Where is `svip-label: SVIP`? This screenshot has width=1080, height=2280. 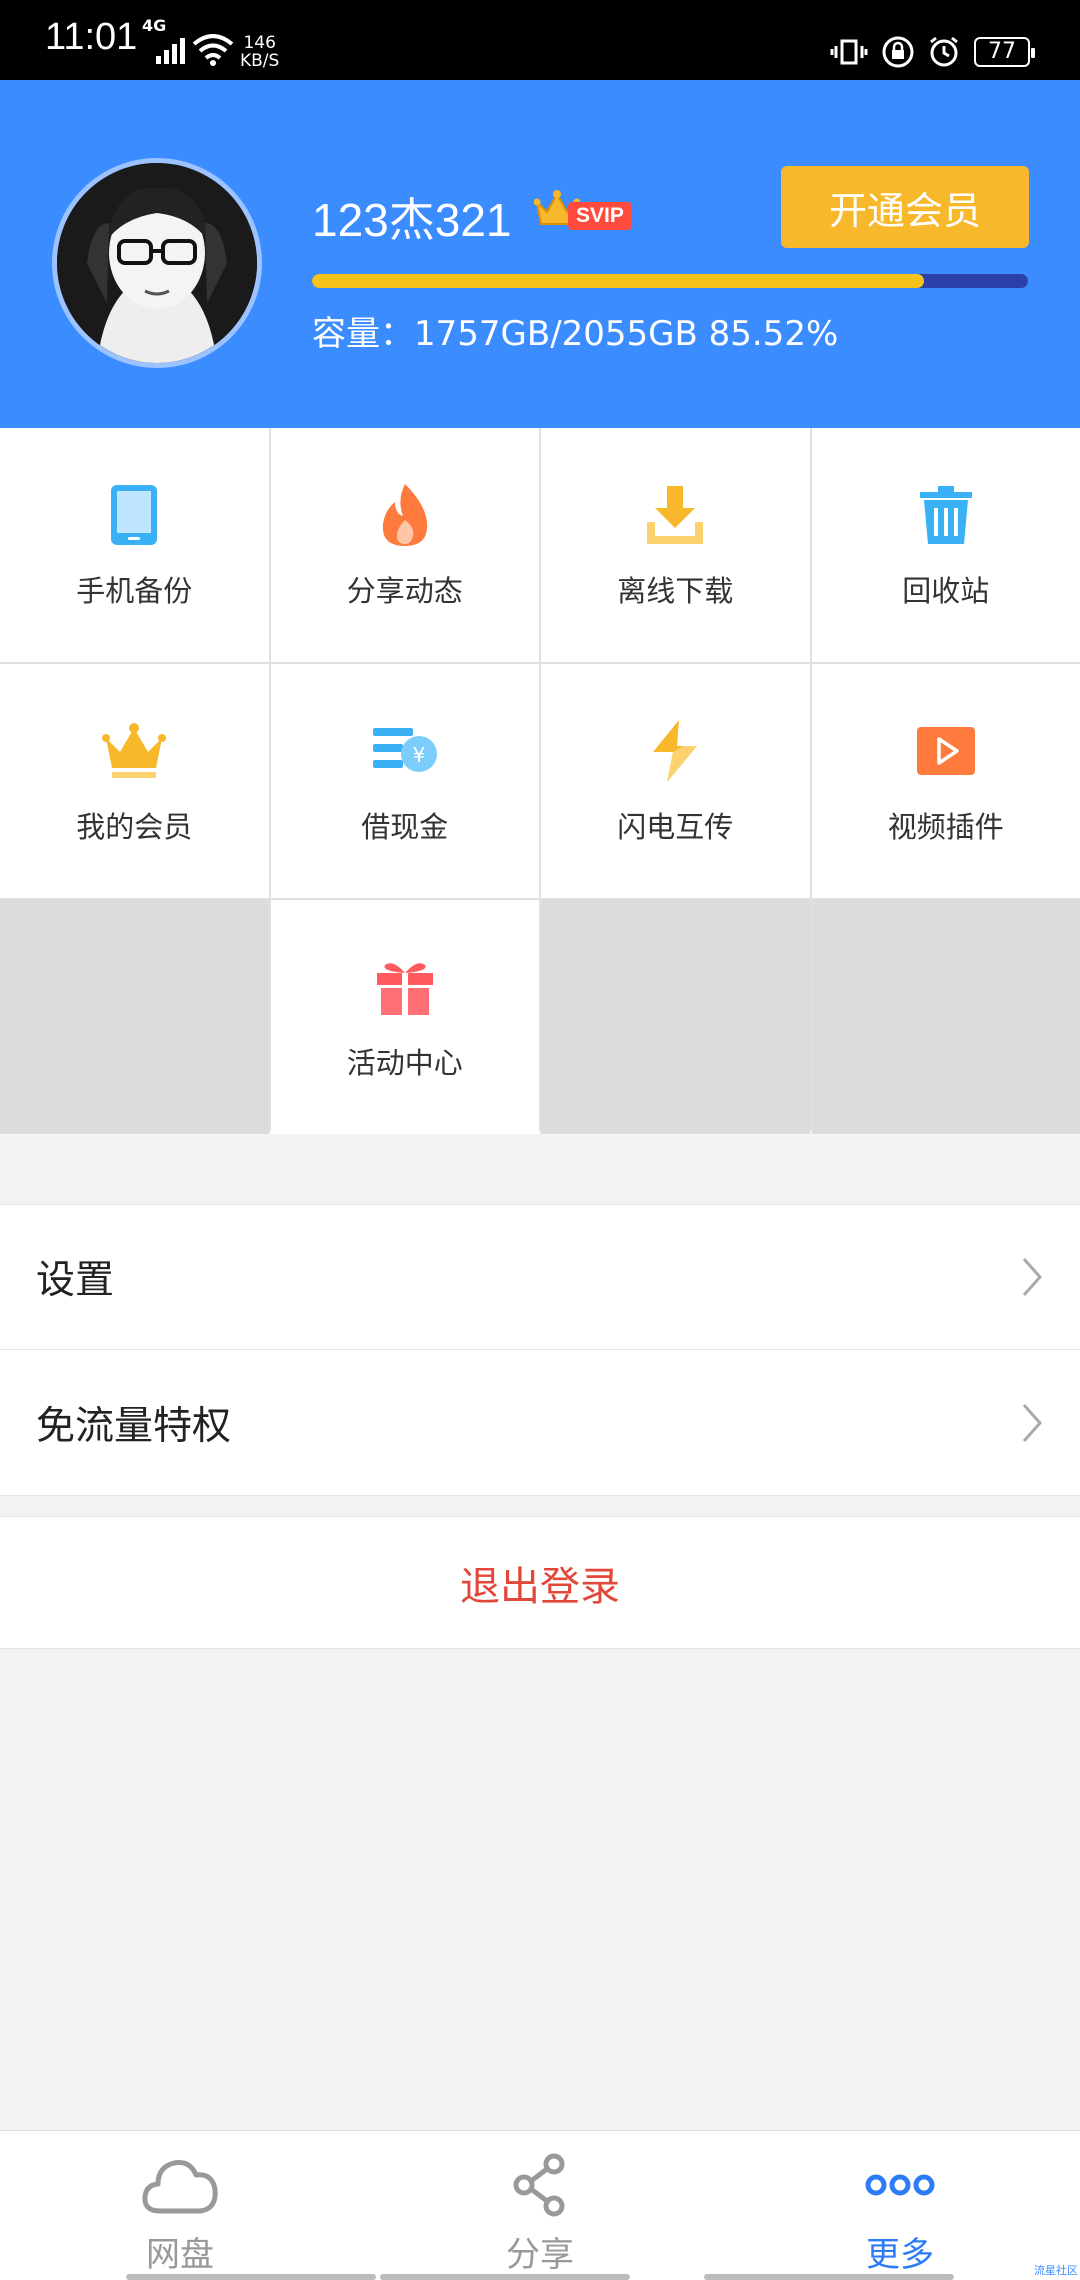 svip-label: SVIP is located at coordinates (600, 216).